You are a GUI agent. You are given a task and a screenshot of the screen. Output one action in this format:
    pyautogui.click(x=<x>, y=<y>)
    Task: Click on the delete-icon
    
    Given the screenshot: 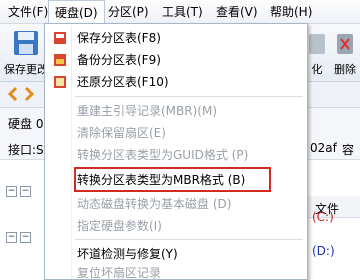 What is the action you would take?
    pyautogui.click(x=345, y=44)
    